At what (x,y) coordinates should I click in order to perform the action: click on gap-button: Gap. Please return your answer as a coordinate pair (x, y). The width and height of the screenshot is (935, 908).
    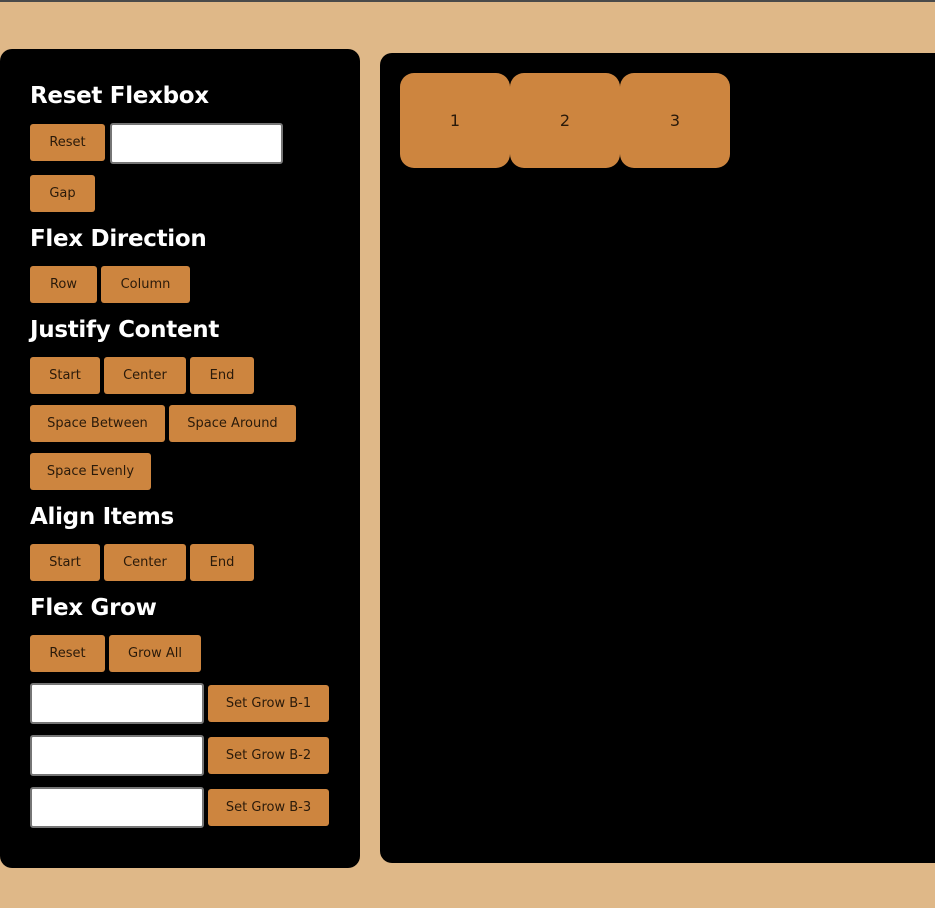
    Looking at the image, I should click on (62, 193).